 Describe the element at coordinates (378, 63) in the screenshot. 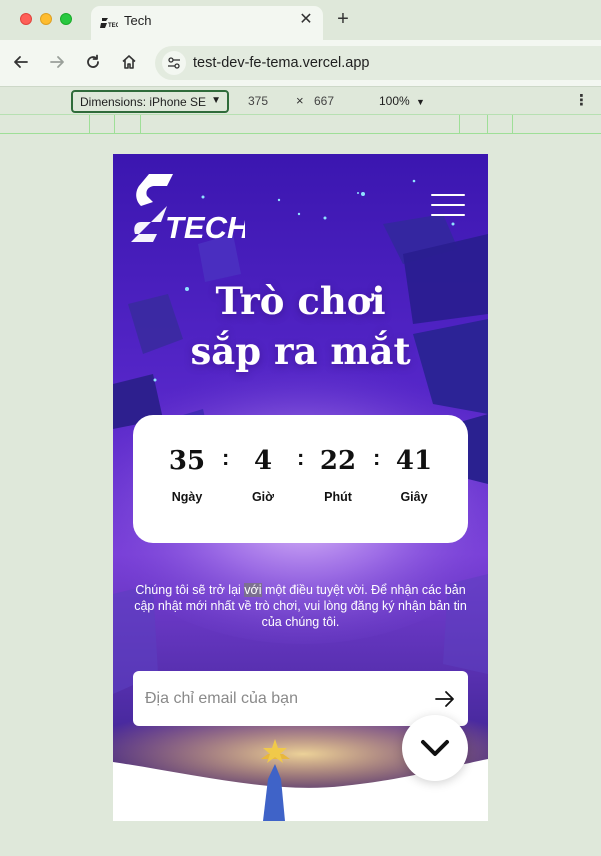

I see `address-bar: test-dev-fe-tema.vercel.app` at that location.